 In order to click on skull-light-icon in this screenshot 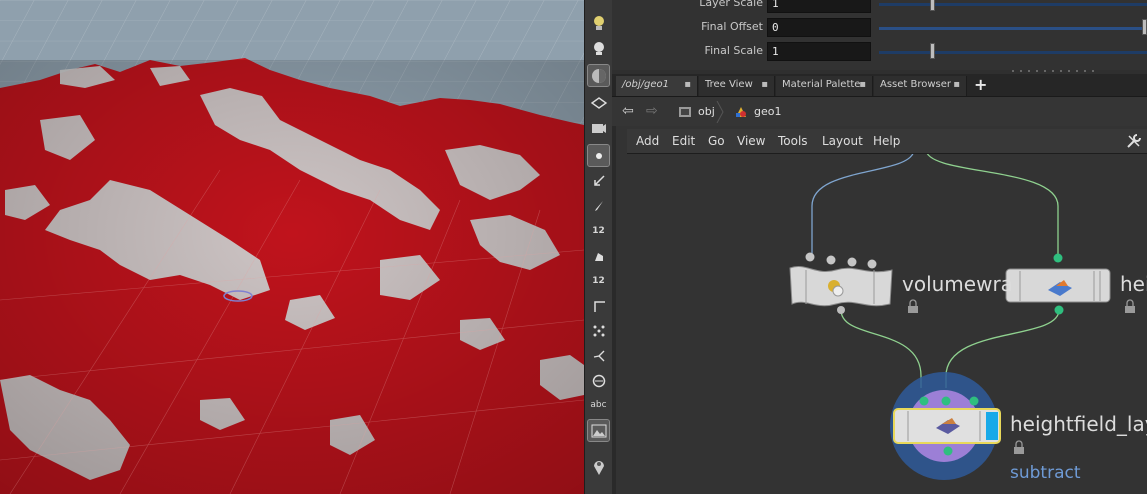, I will do `click(598, 48)`.